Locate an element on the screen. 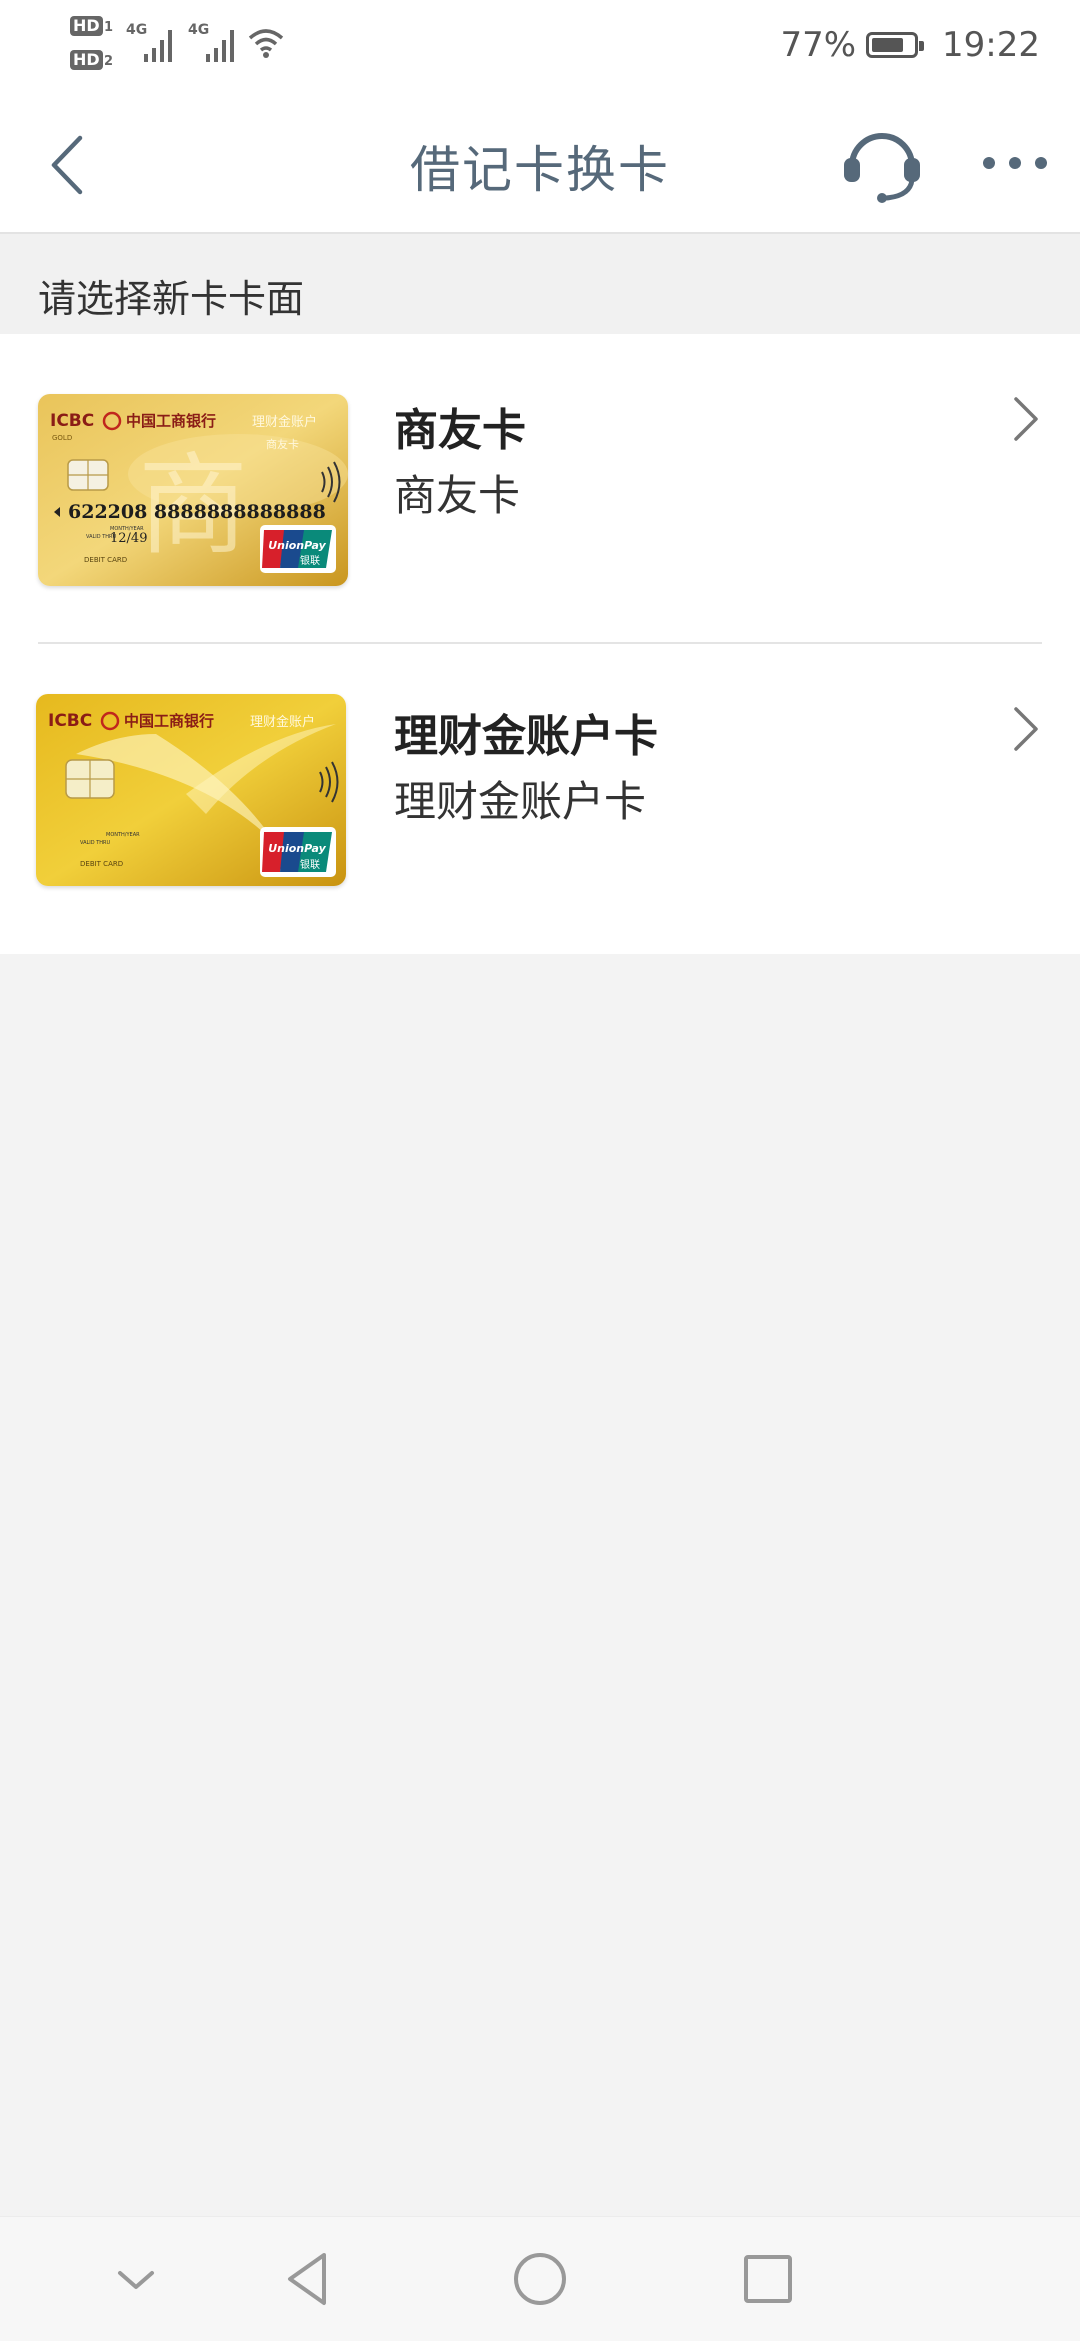 The height and width of the screenshot is (2341, 1080). home-circle-icon is located at coordinates (540, 2279).